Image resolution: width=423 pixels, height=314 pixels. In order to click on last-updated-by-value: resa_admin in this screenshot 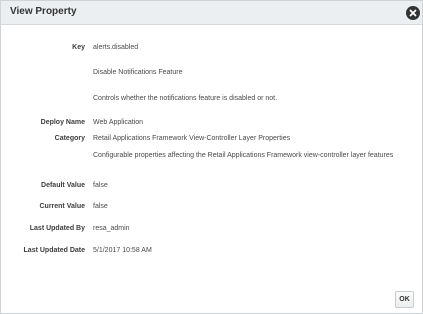, I will do `click(111, 228)`.